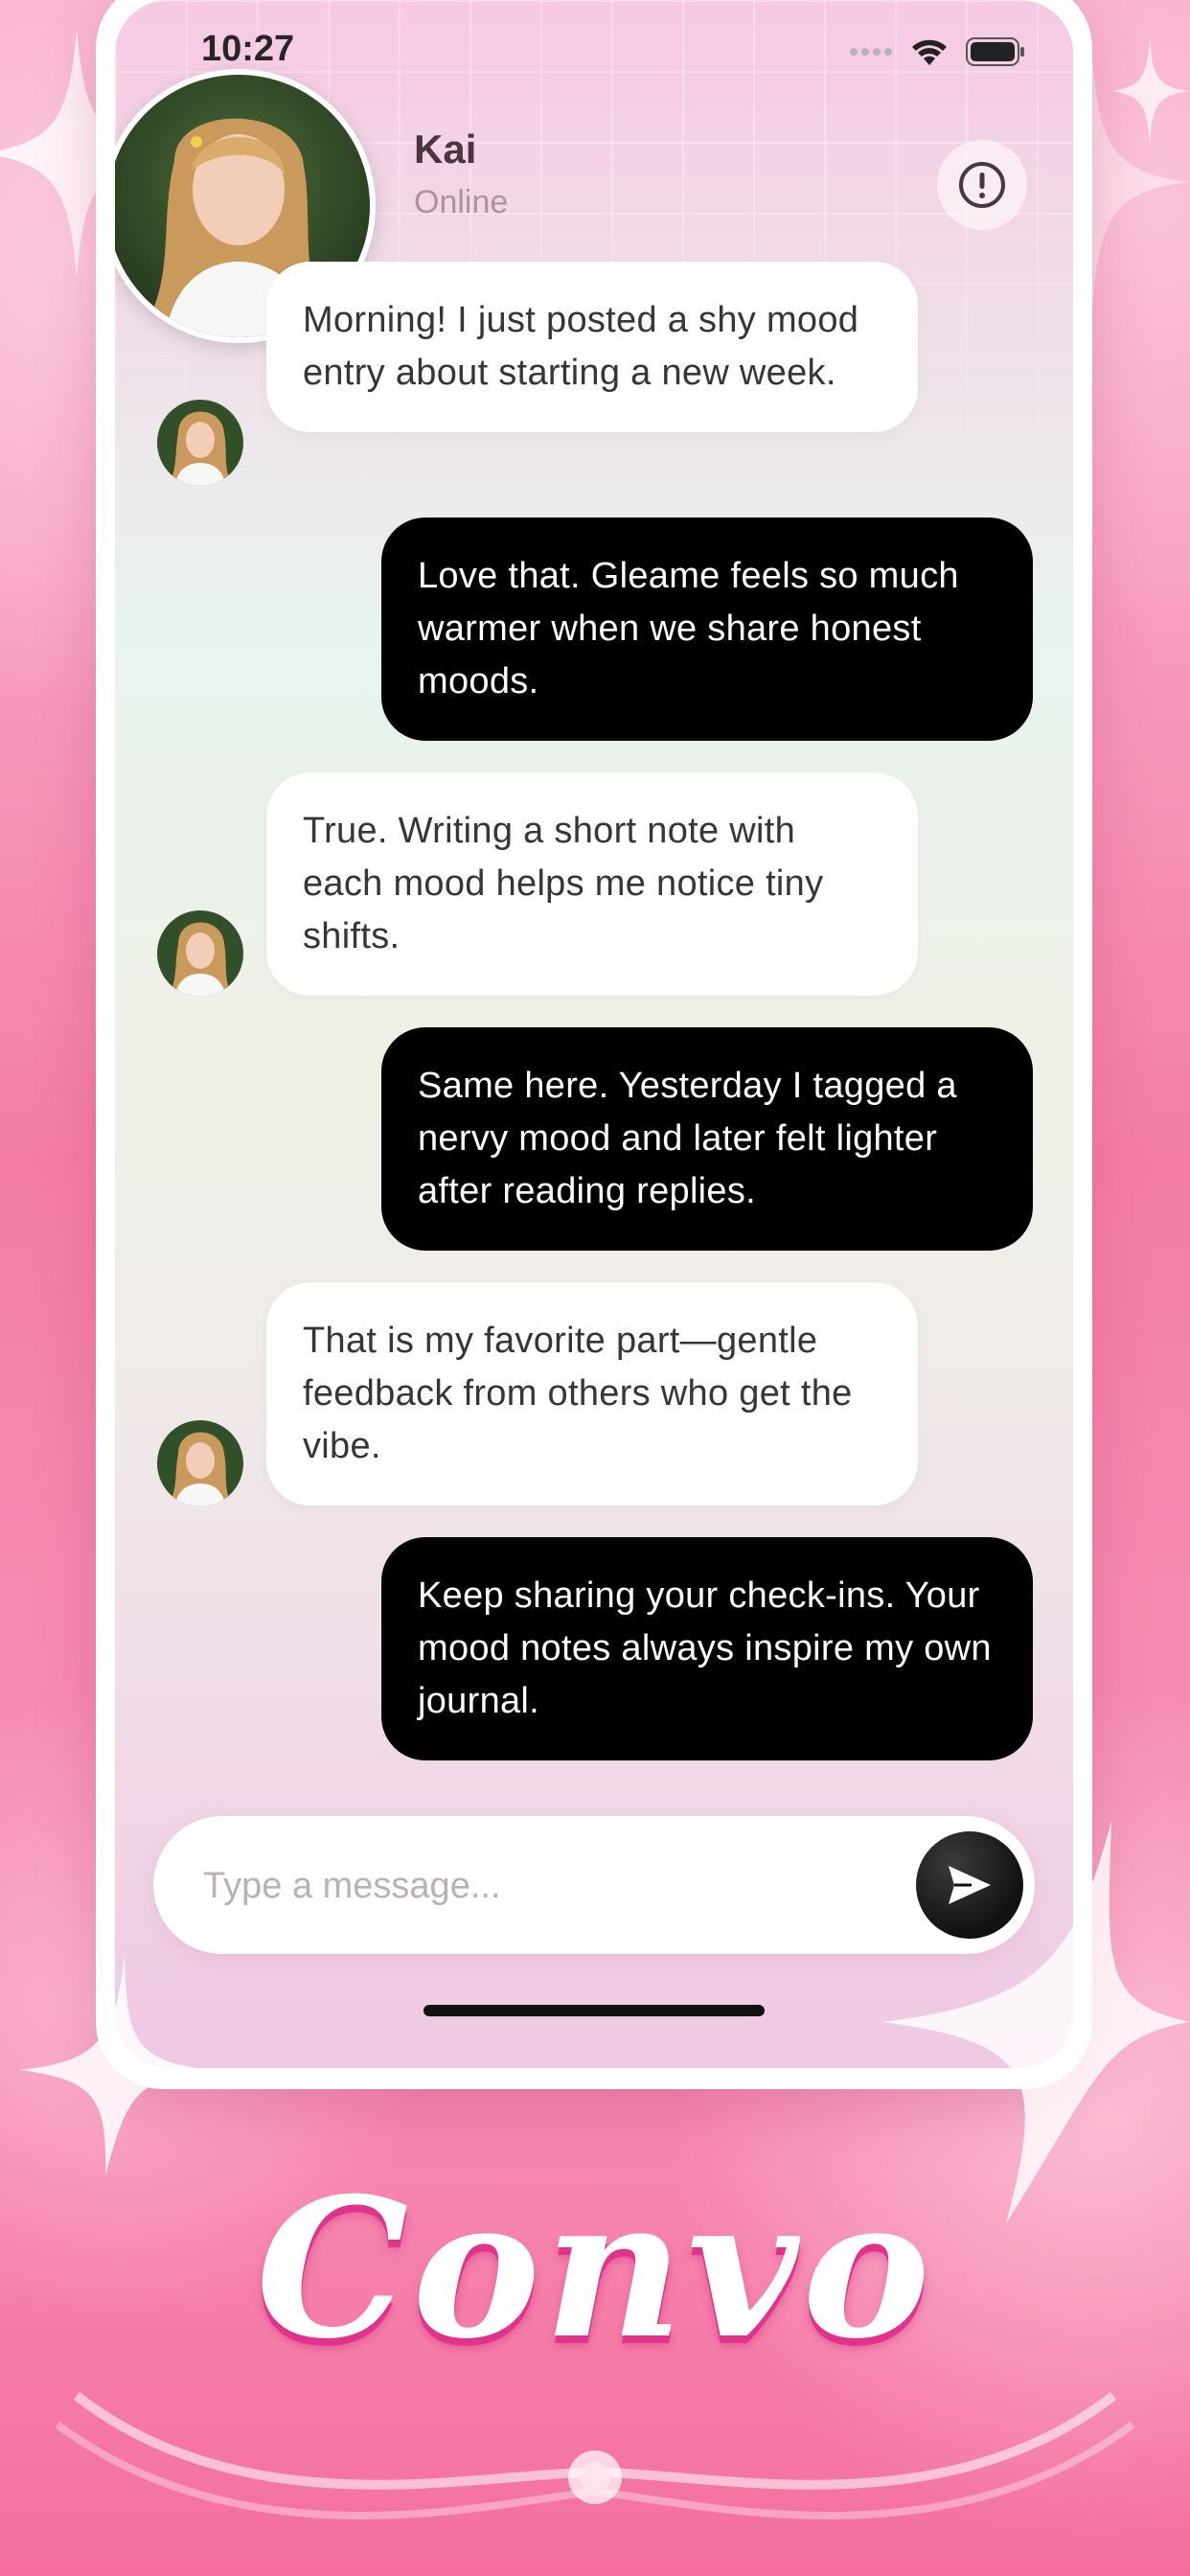  I want to click on brand-logo: Convo, so click(595, 2268).